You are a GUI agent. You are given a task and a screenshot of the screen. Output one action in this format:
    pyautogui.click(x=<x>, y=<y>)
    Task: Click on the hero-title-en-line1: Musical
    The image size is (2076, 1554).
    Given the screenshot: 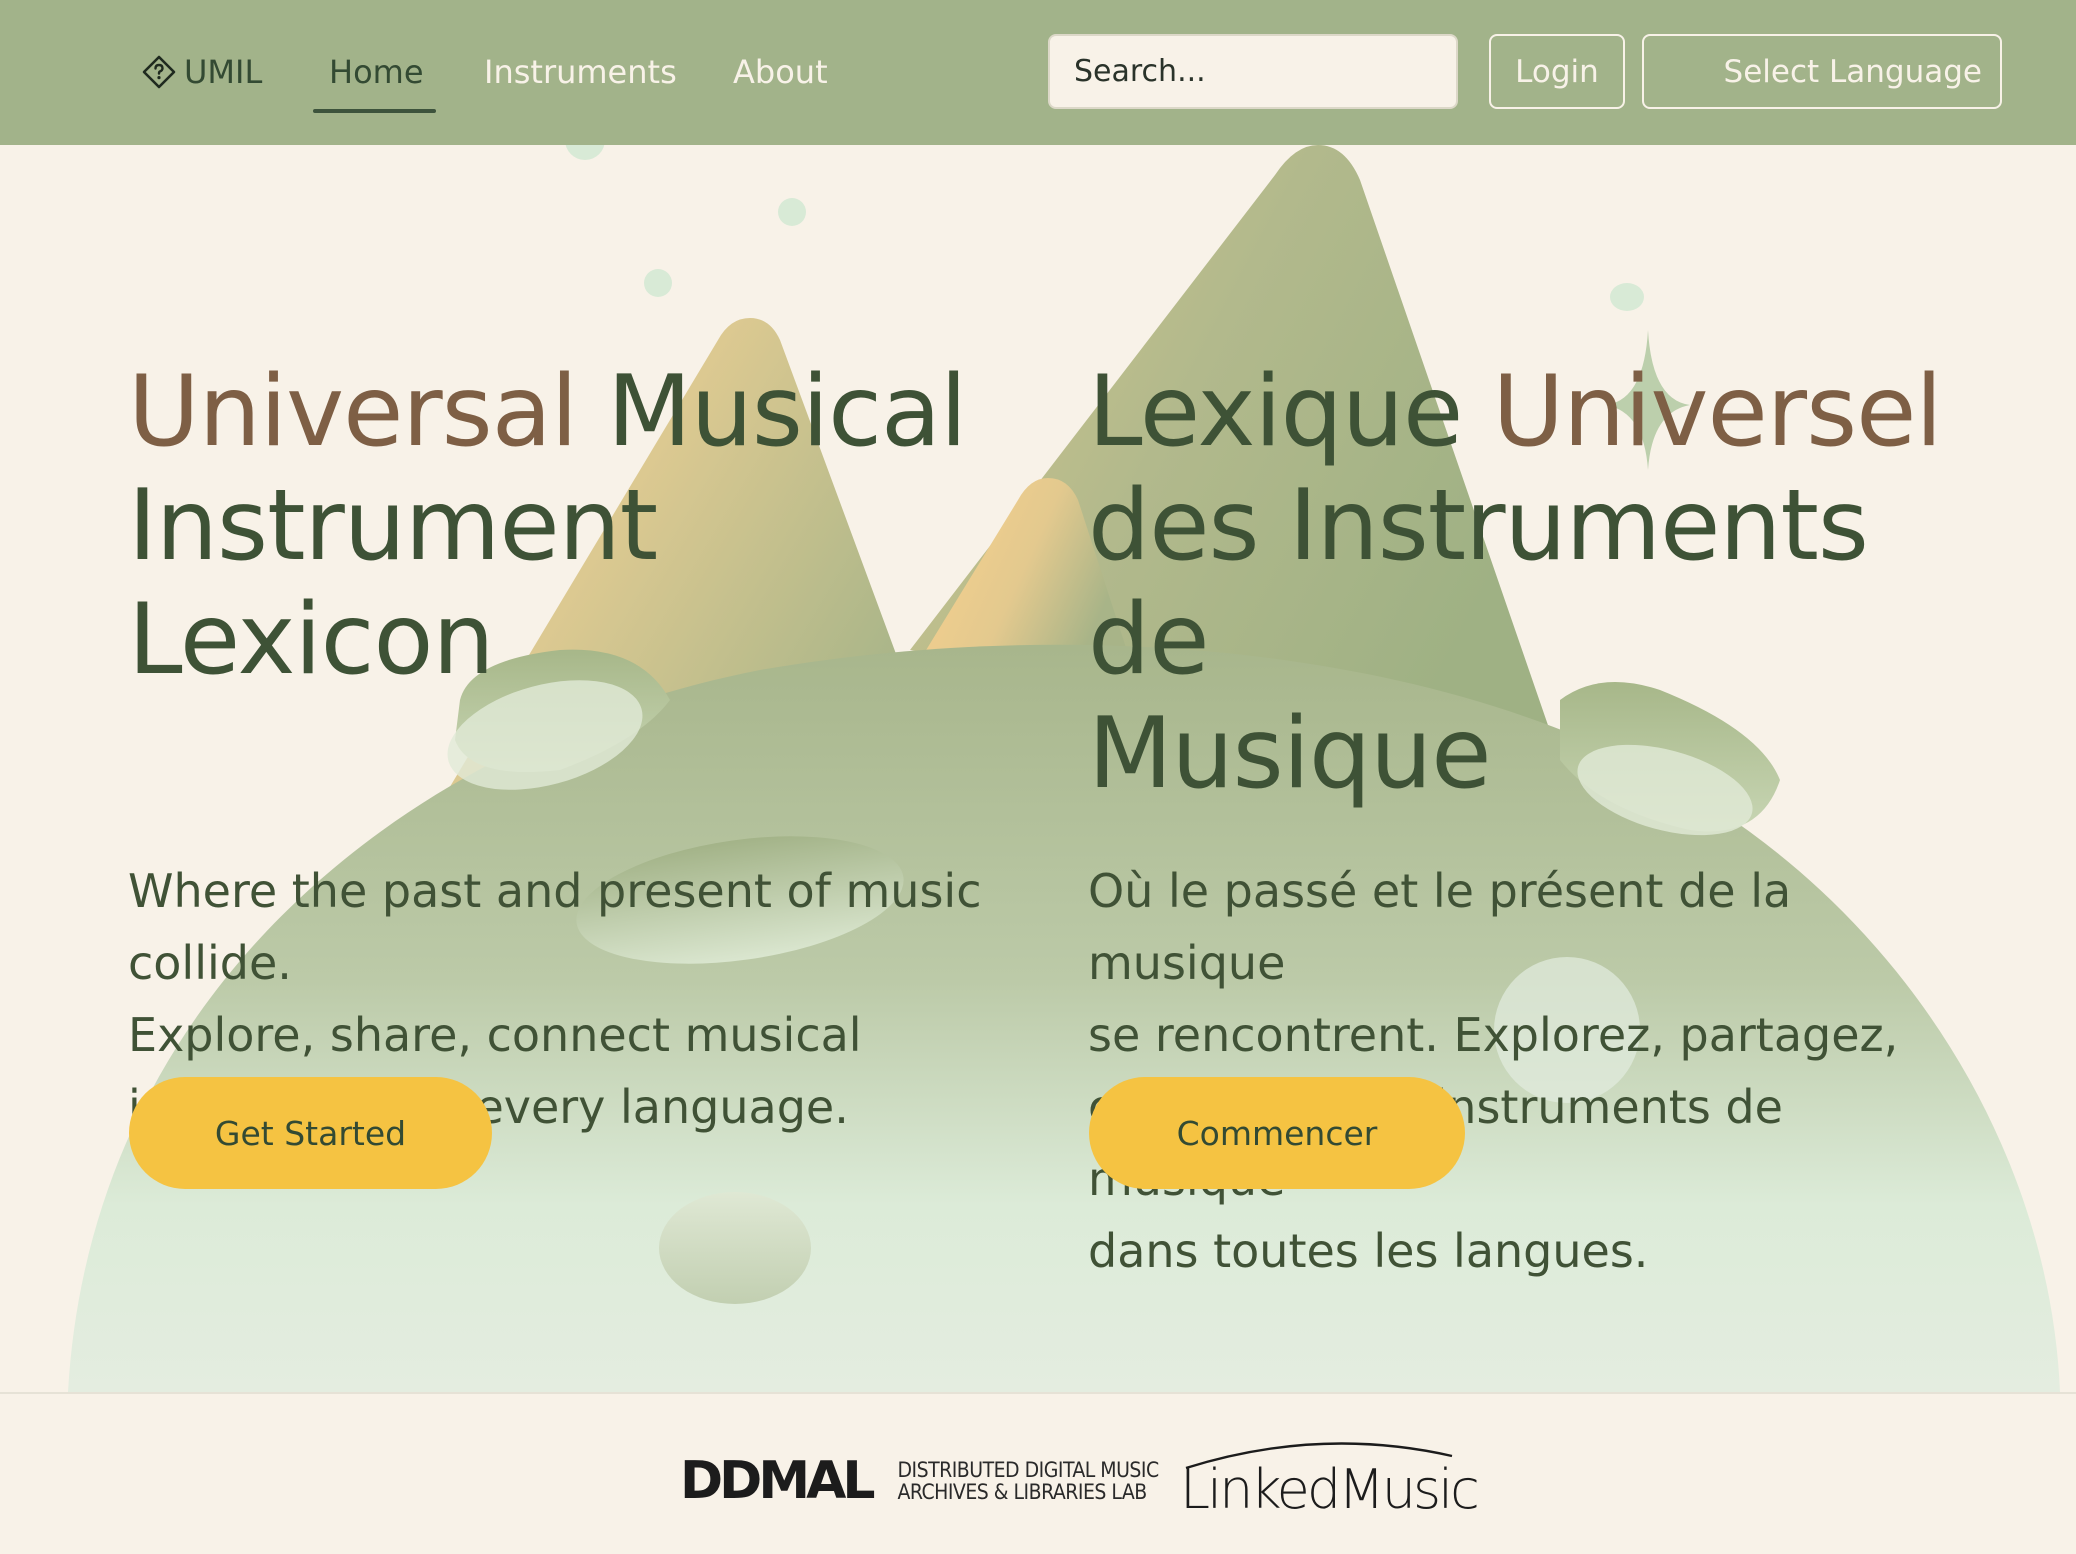 What is the action you would take?
    pyautogui.click(x=772, y=412)
    